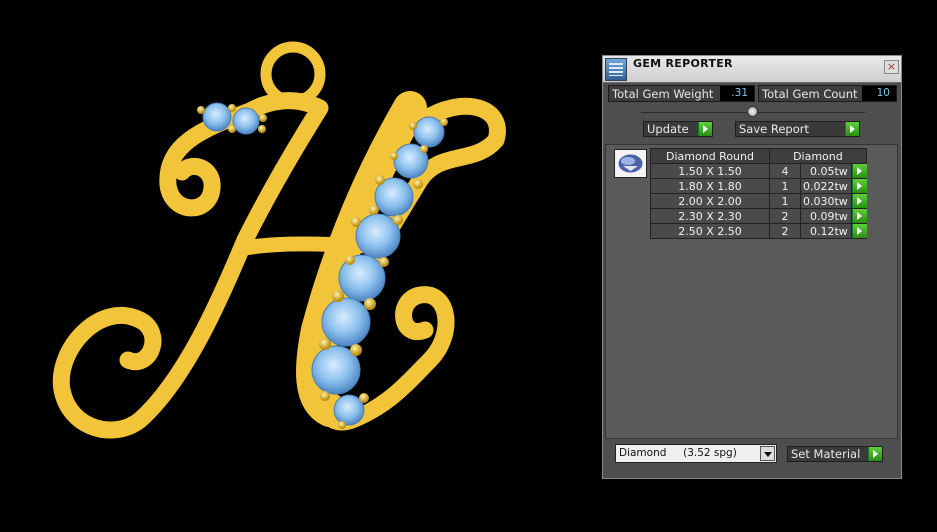 This screenshot has width=937, height=532. I want to click on slider-handle, so click(752, 111).